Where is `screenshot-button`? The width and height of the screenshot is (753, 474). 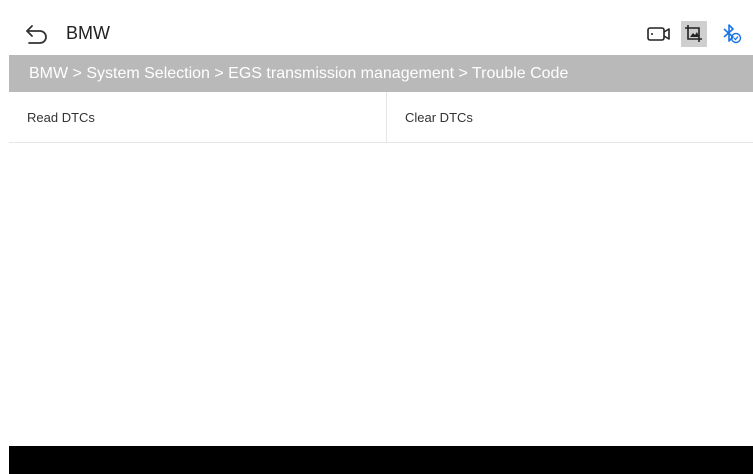
screenshot-button is located at coordinates (694, 34).